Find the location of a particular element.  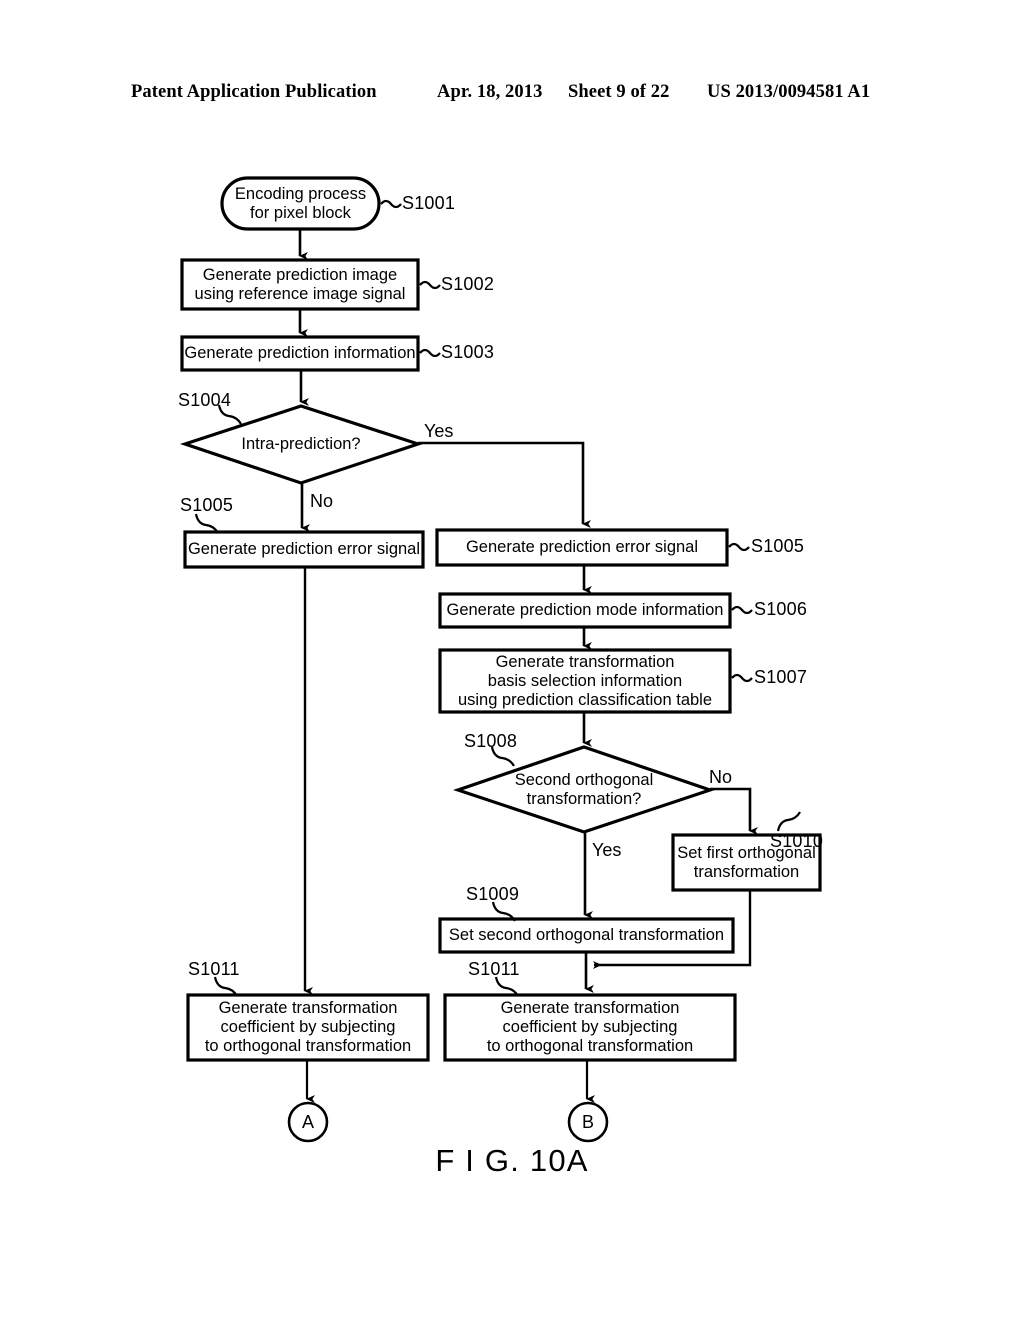

step-label-s1009: S1009 is located at coordinates (493, 894).